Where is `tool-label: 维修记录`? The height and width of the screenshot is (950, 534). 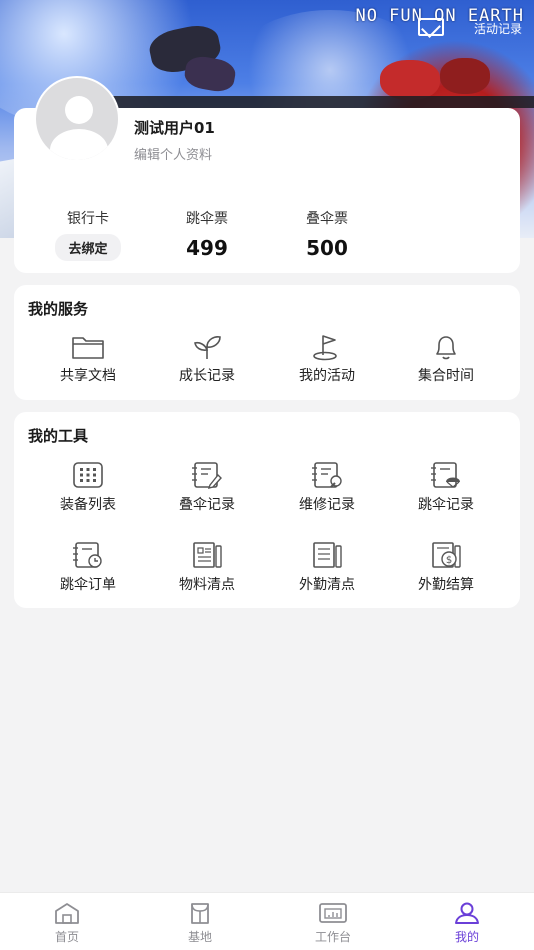 tool-label: 维修记录 is located at coordinates (327, 505).